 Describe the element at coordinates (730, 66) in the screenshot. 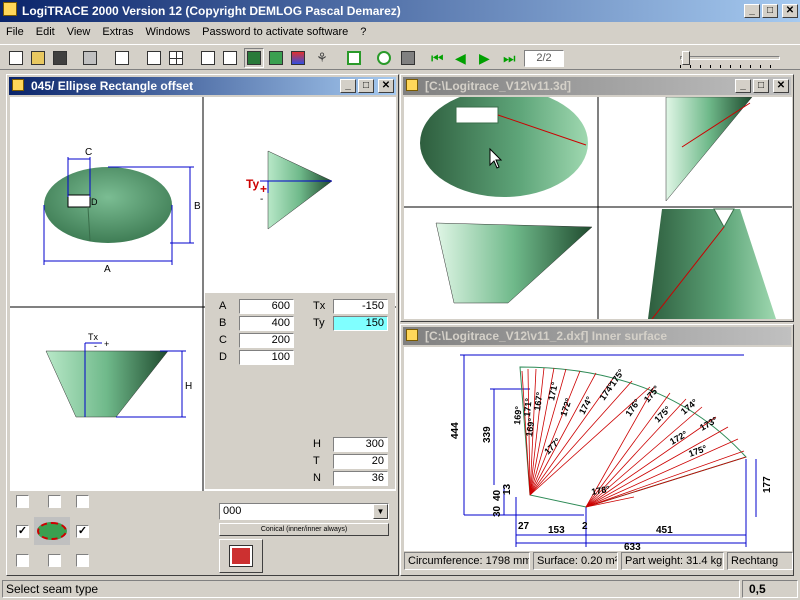

I see `slider-ticks` at that location.